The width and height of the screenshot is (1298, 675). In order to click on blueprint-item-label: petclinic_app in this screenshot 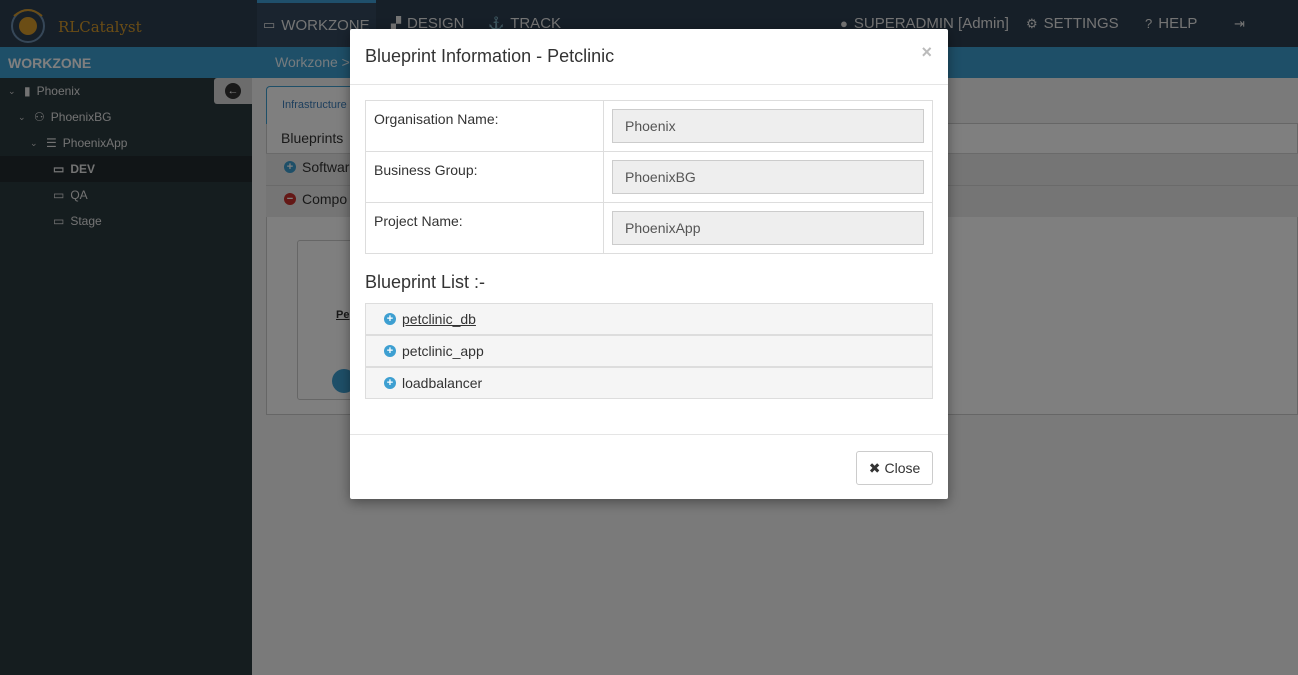, I will do `click(443, 351)`.